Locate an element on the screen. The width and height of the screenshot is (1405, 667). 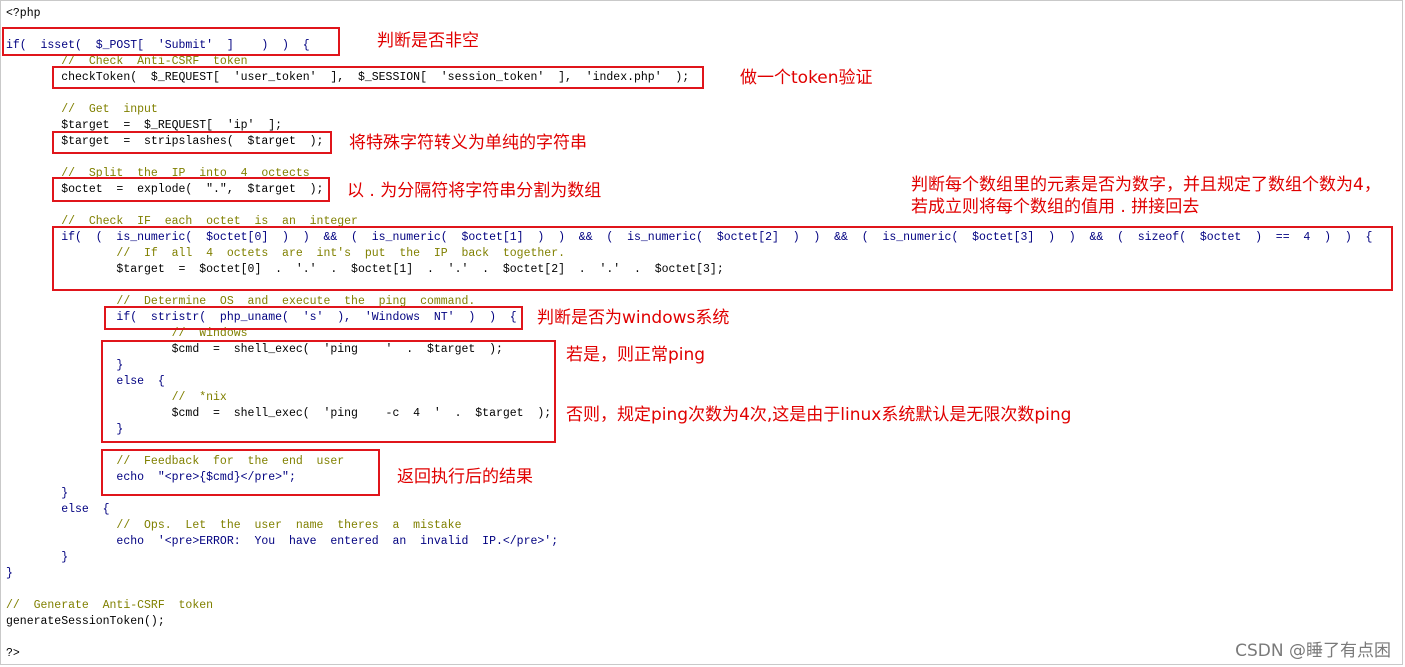
annotation-windows: 判断是否为windows系统 is located at coordinates (633, 318).